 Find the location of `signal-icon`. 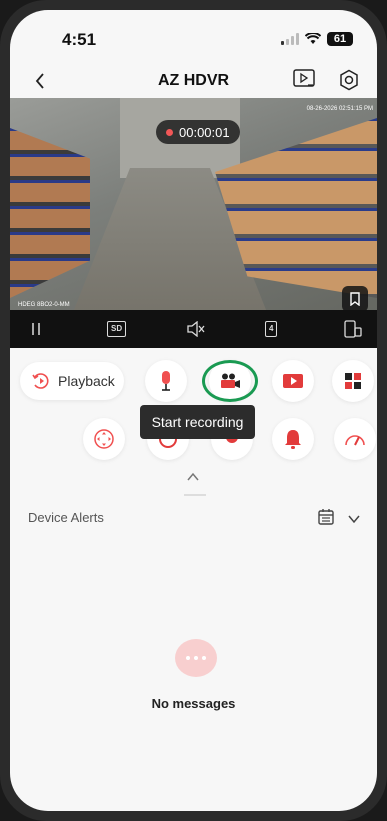

signal-icon is located at coordinates (290, 39).